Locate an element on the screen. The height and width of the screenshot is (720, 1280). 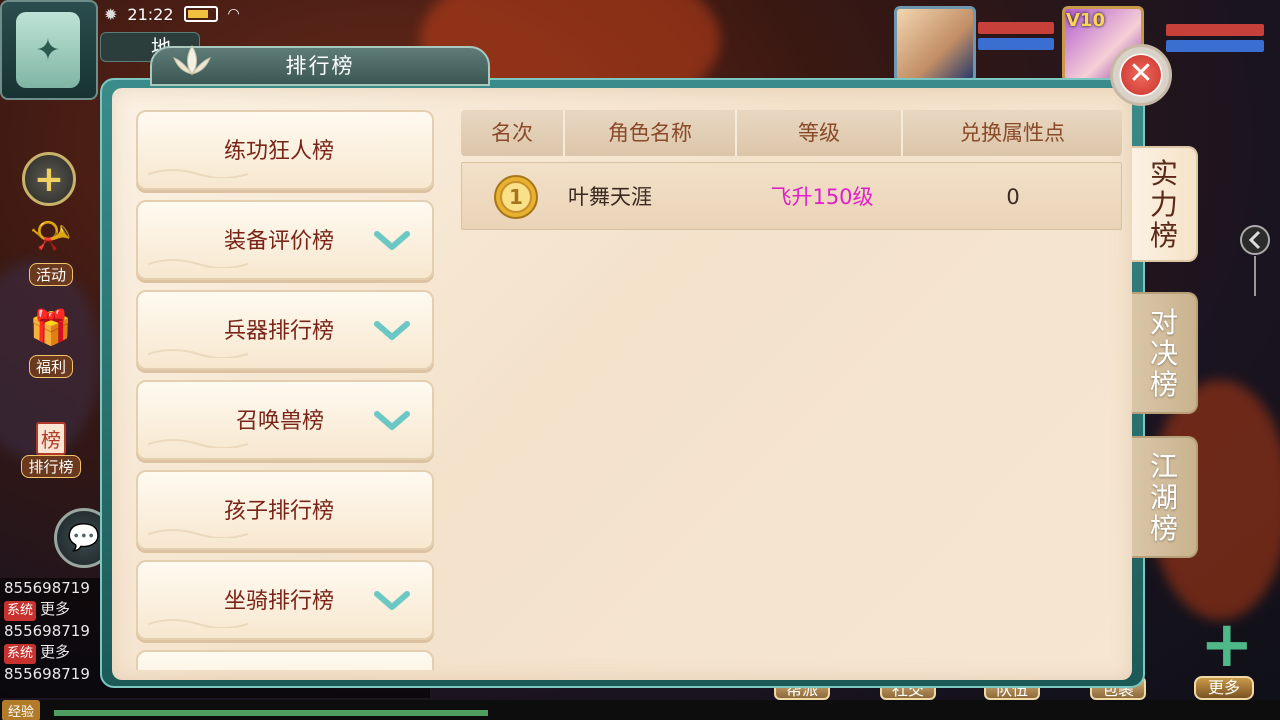
category-label: 装备评价榜 is located at coordinates (279, 241).